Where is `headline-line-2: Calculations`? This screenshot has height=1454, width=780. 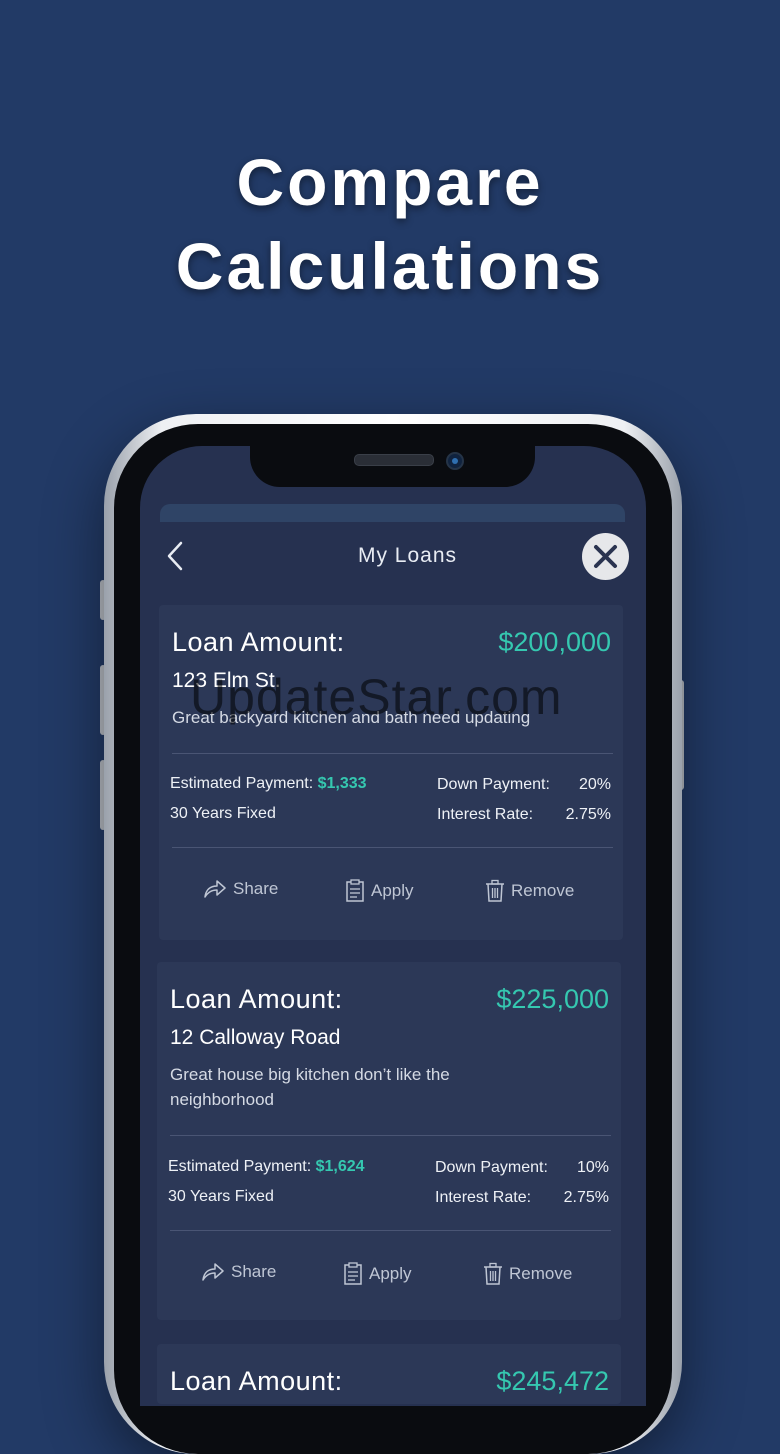 headline-line-2: Calculations is located at coordinates (390, 266).